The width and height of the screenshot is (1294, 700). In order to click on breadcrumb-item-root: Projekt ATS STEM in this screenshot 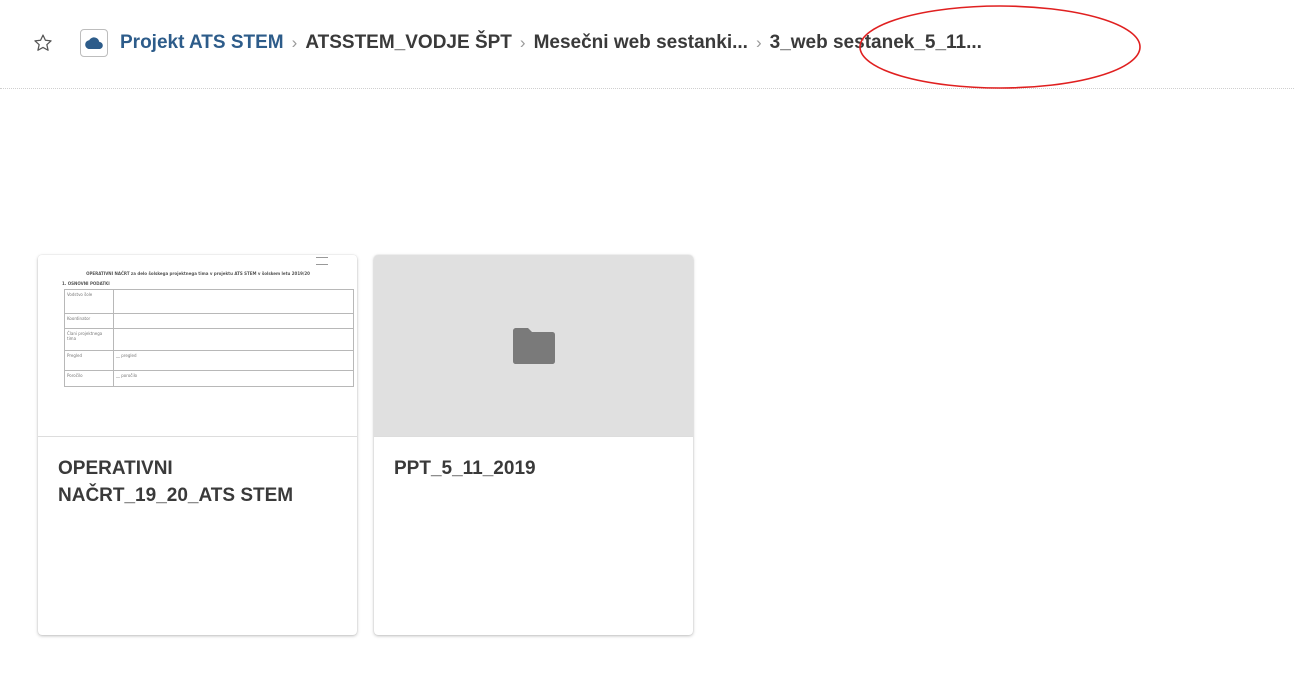, I will do `click(202, 43)`.